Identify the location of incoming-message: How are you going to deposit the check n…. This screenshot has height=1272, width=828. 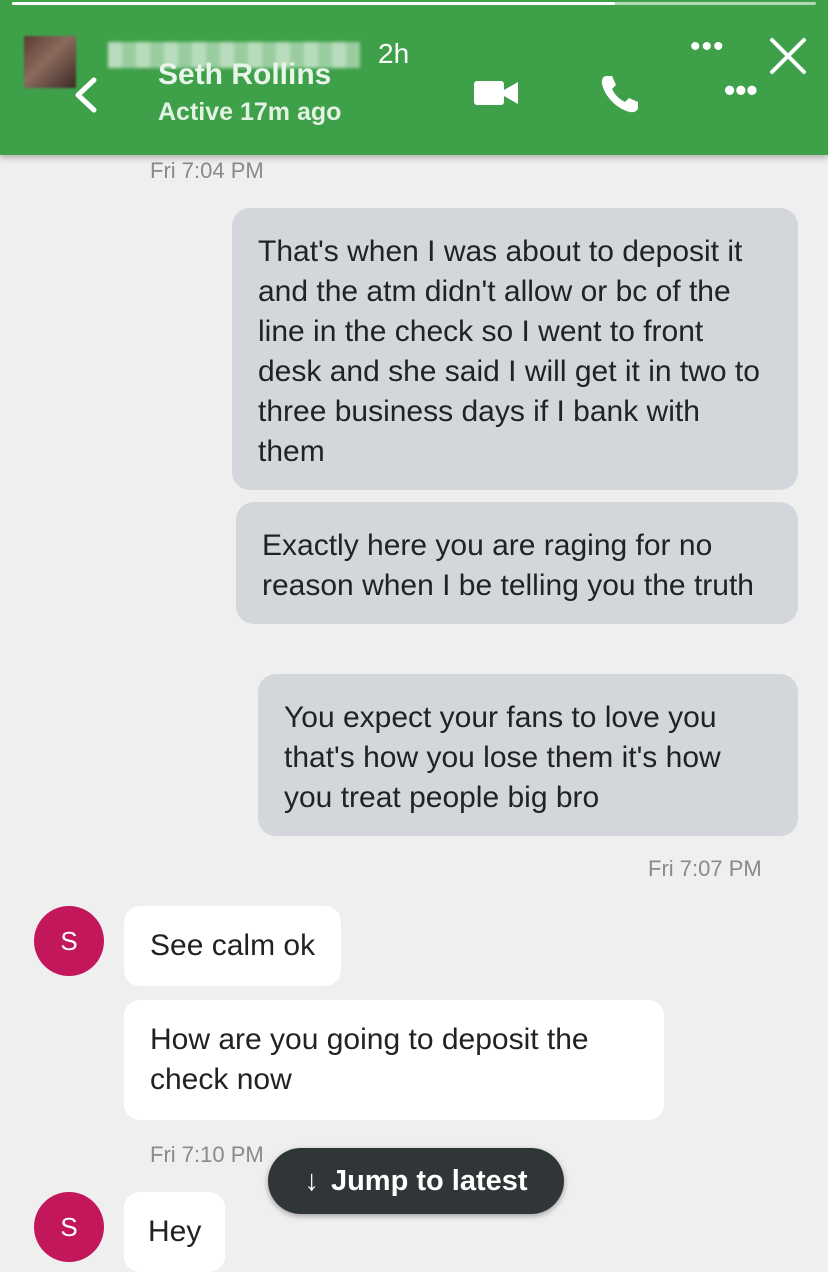
(394, 1060).